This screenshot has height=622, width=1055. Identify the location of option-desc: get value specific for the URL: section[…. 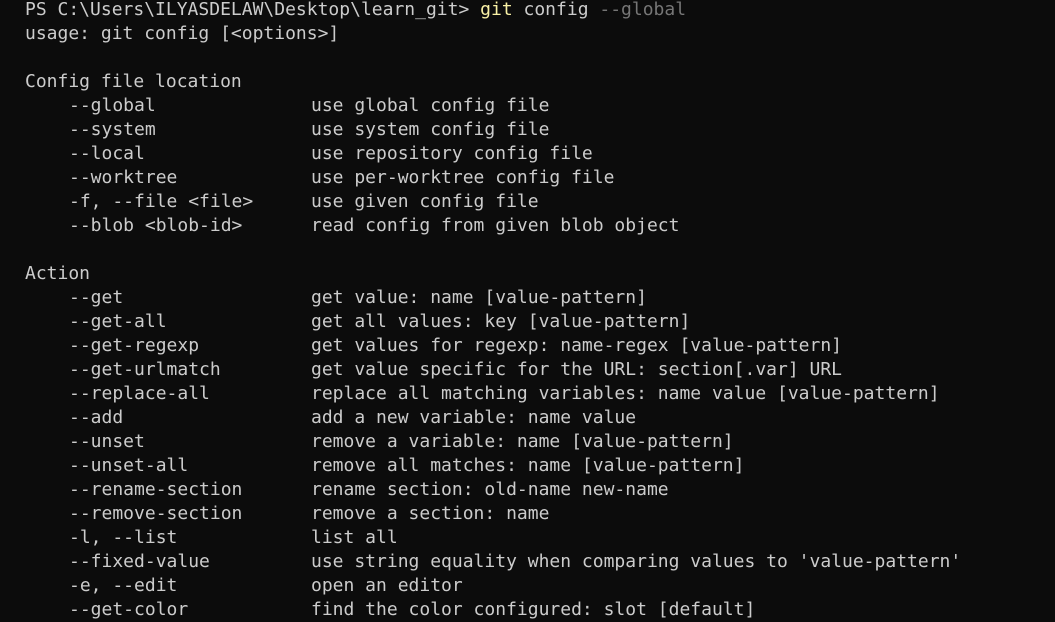
(577, 369).